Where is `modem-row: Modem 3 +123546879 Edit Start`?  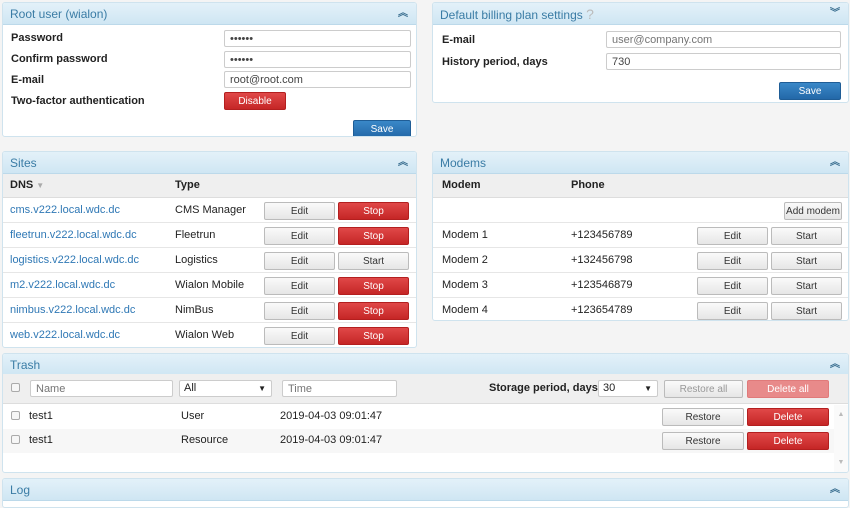 modem-row: Modem 3 +123546879 Edit Start is located at coordinates (640, 285).